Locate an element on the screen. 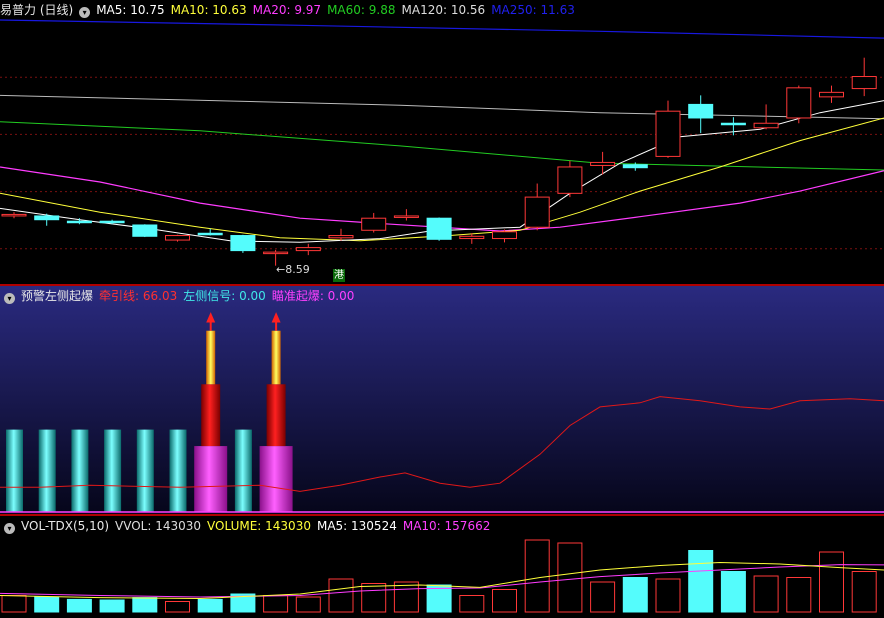  indicator-title: 预警左侧起爆 is located at coordinates (57, 296).